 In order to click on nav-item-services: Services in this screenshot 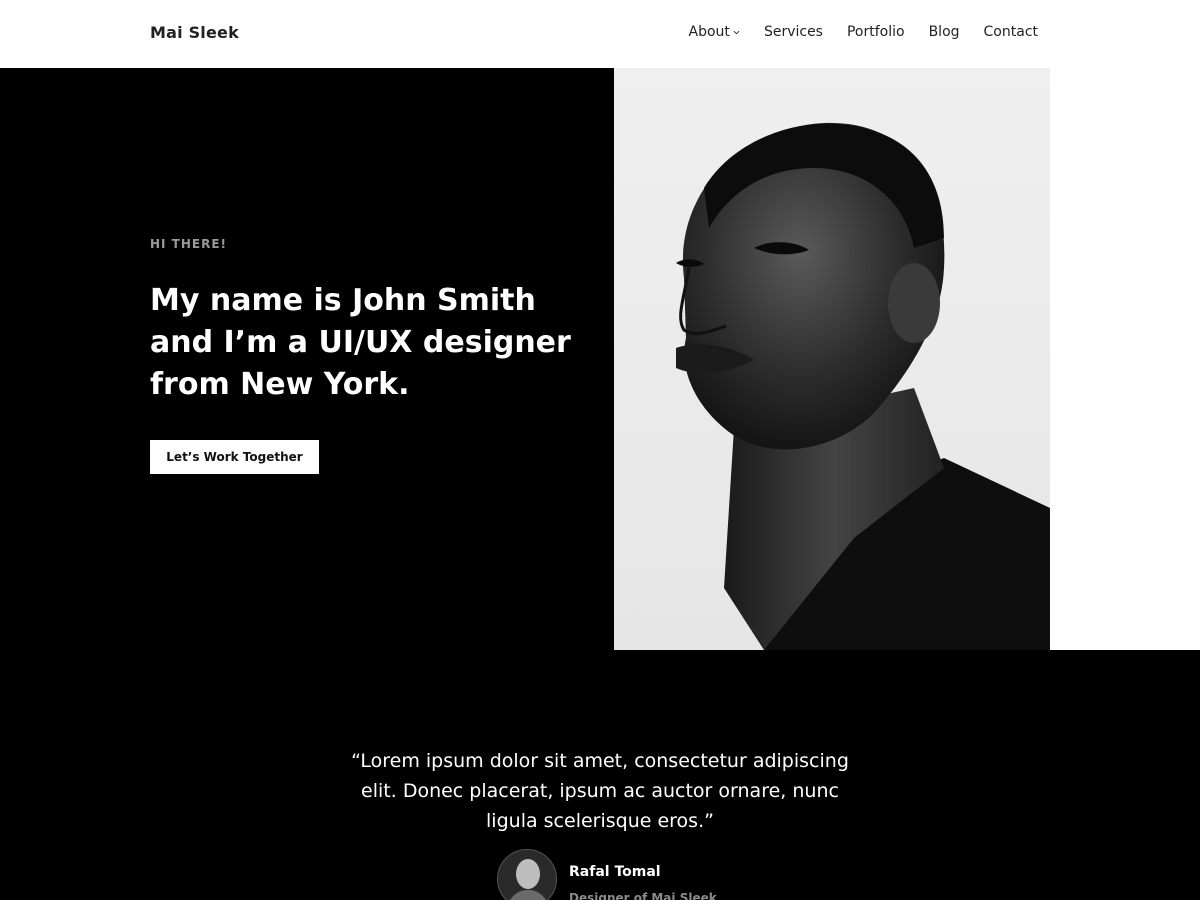, I will do `click(793, 32)`.